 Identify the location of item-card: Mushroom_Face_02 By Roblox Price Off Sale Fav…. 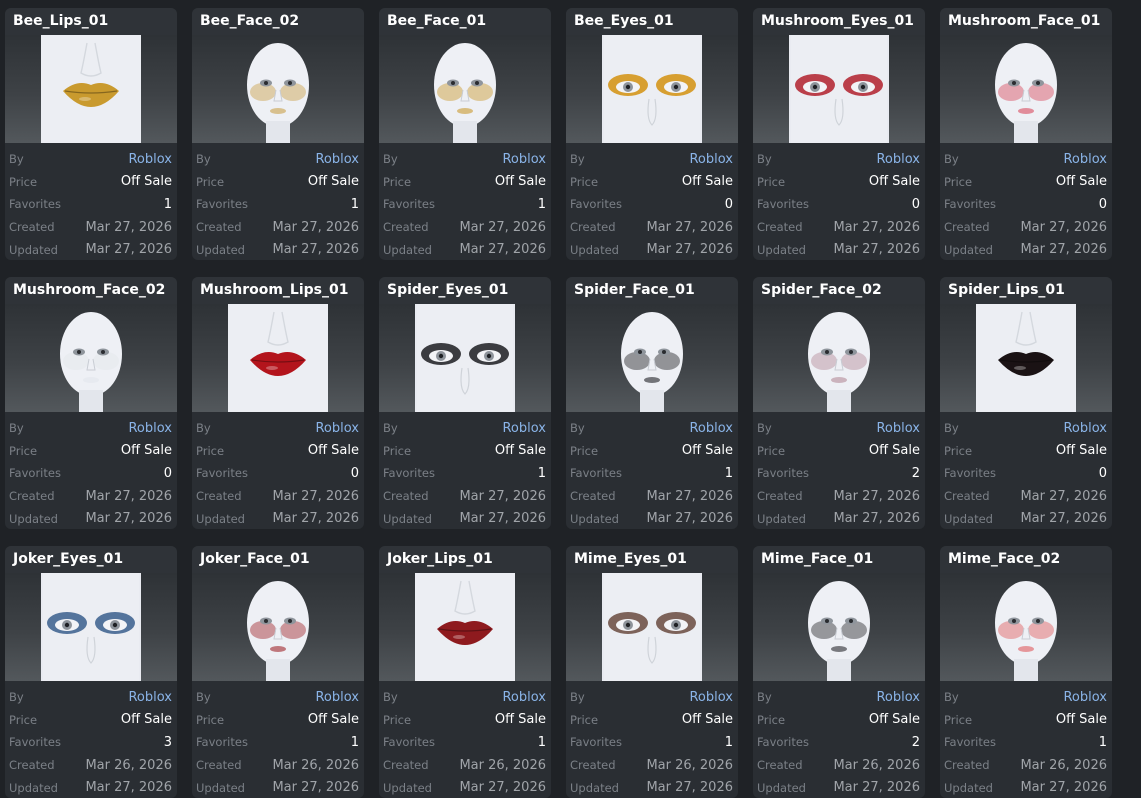
(91, 403).